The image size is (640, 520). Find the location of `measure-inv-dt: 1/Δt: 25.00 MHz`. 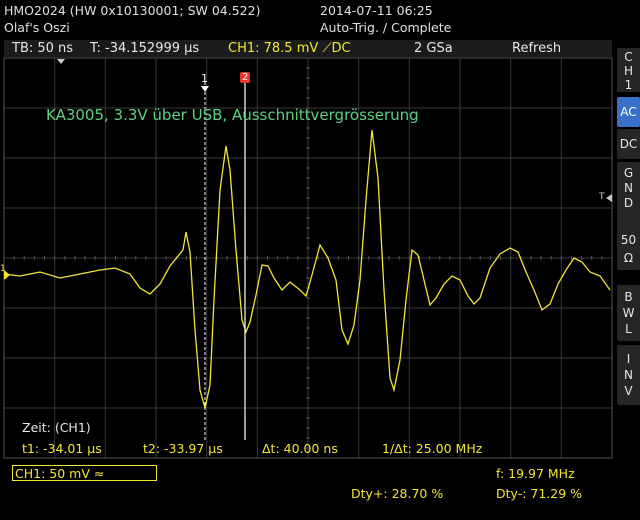

measure-inv-dt: 1/Δt: 25.00 MHz is located at coordinates (432, 448).